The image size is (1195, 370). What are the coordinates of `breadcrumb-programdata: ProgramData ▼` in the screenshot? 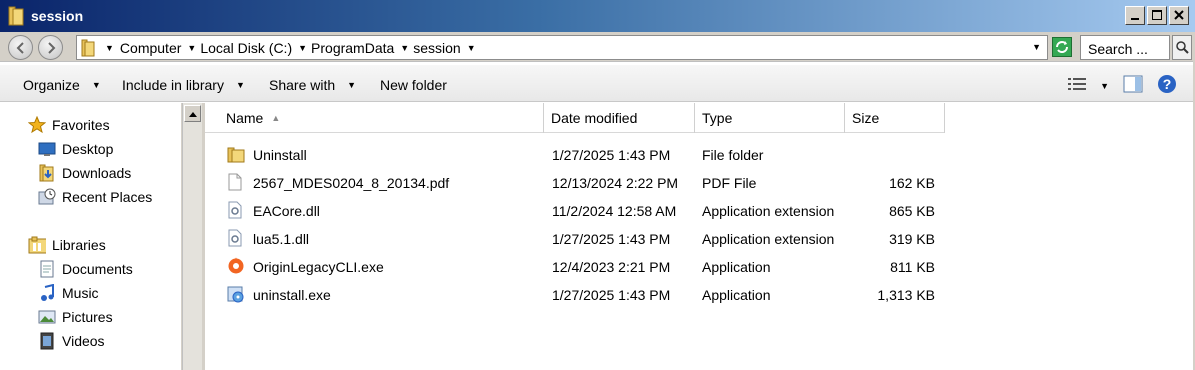 It's located at (362, 48).